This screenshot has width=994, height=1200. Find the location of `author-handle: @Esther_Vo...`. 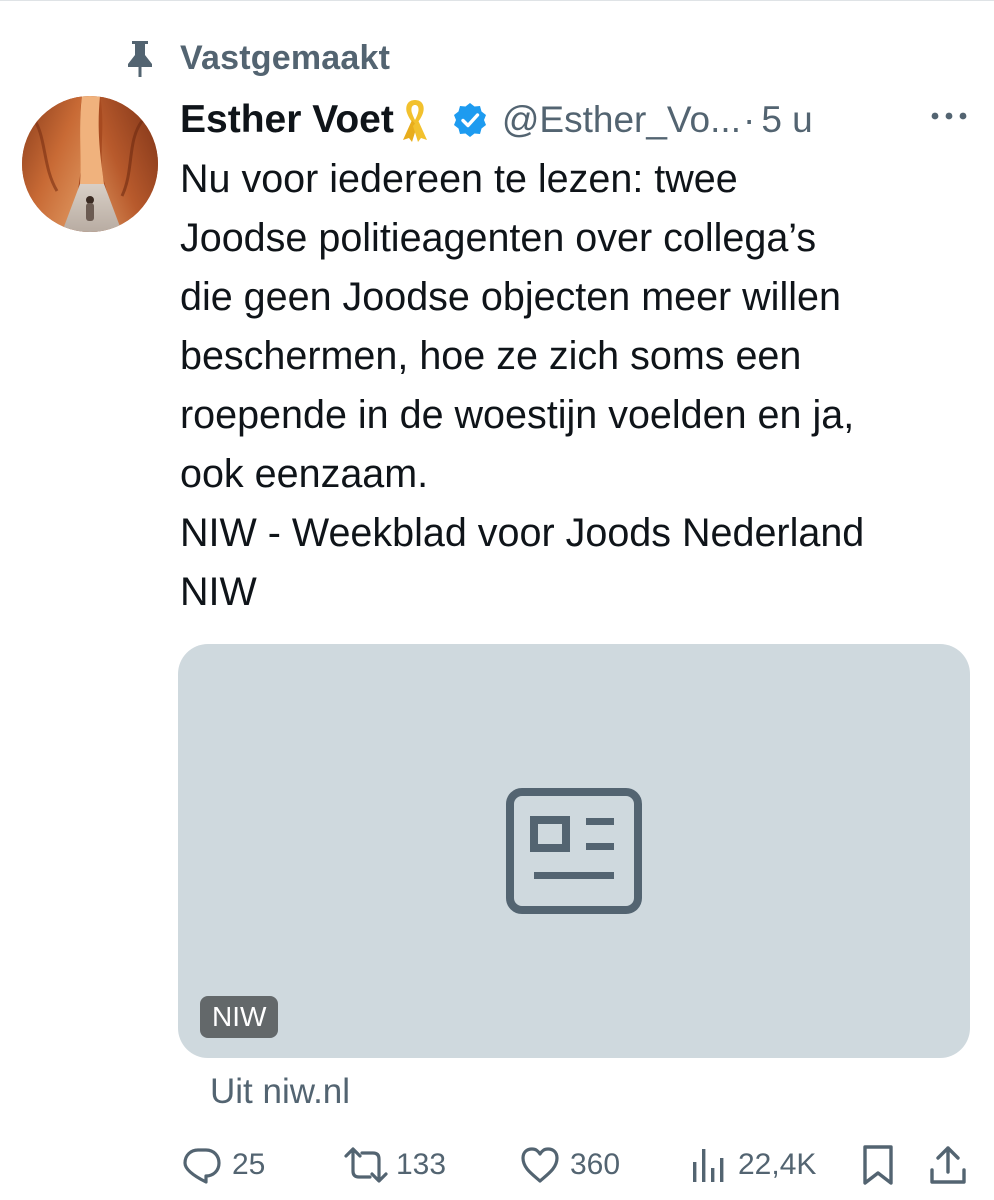

author-handle: @Esther_Vo... is located at coordinates (621, 120).